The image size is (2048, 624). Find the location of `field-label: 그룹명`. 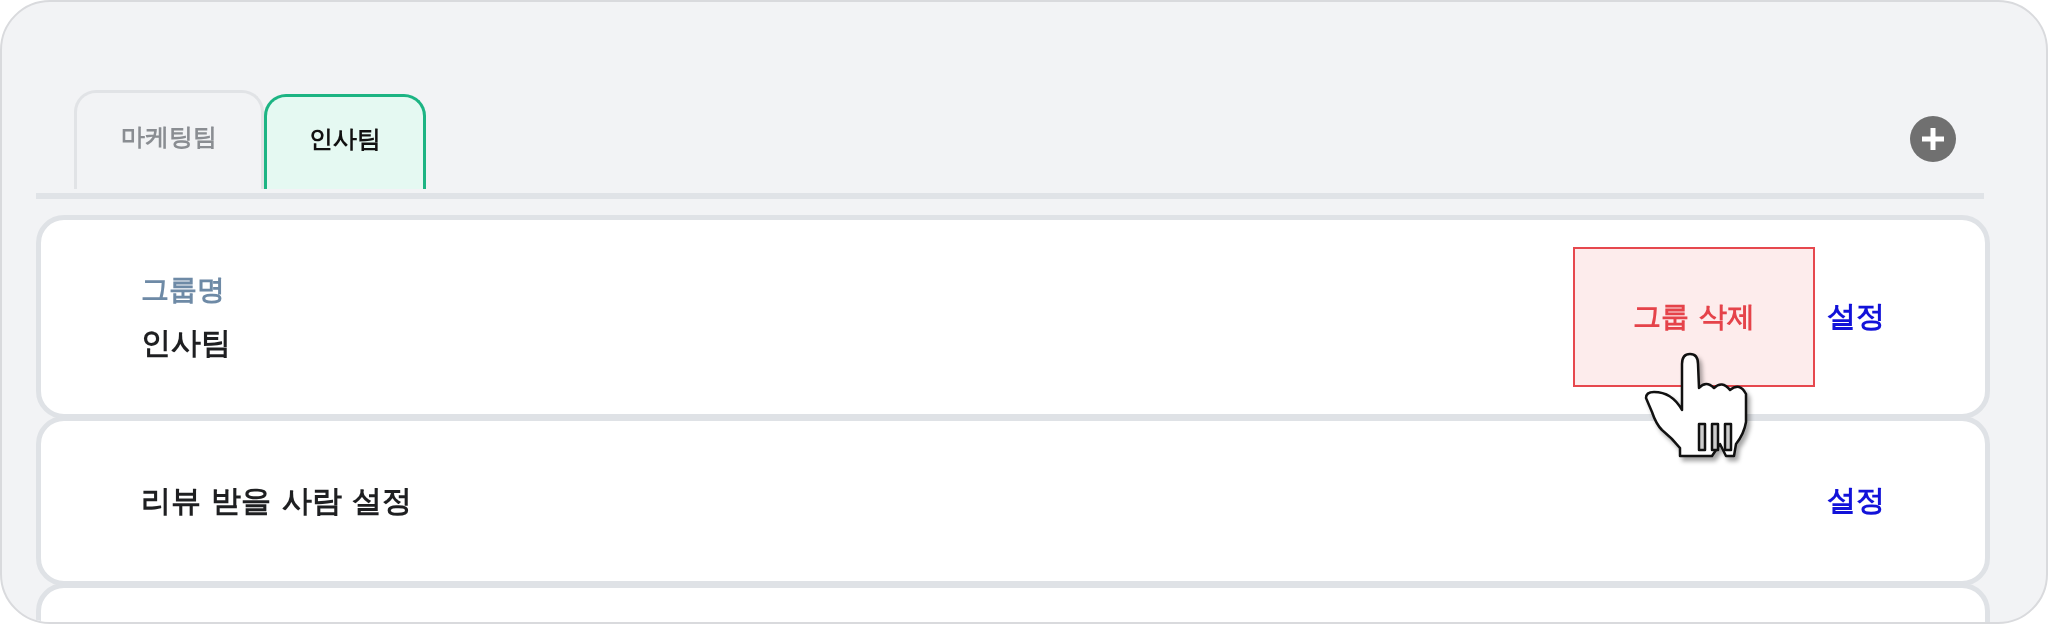

field-label: 그룹명 is located at coordinates (183, 289).